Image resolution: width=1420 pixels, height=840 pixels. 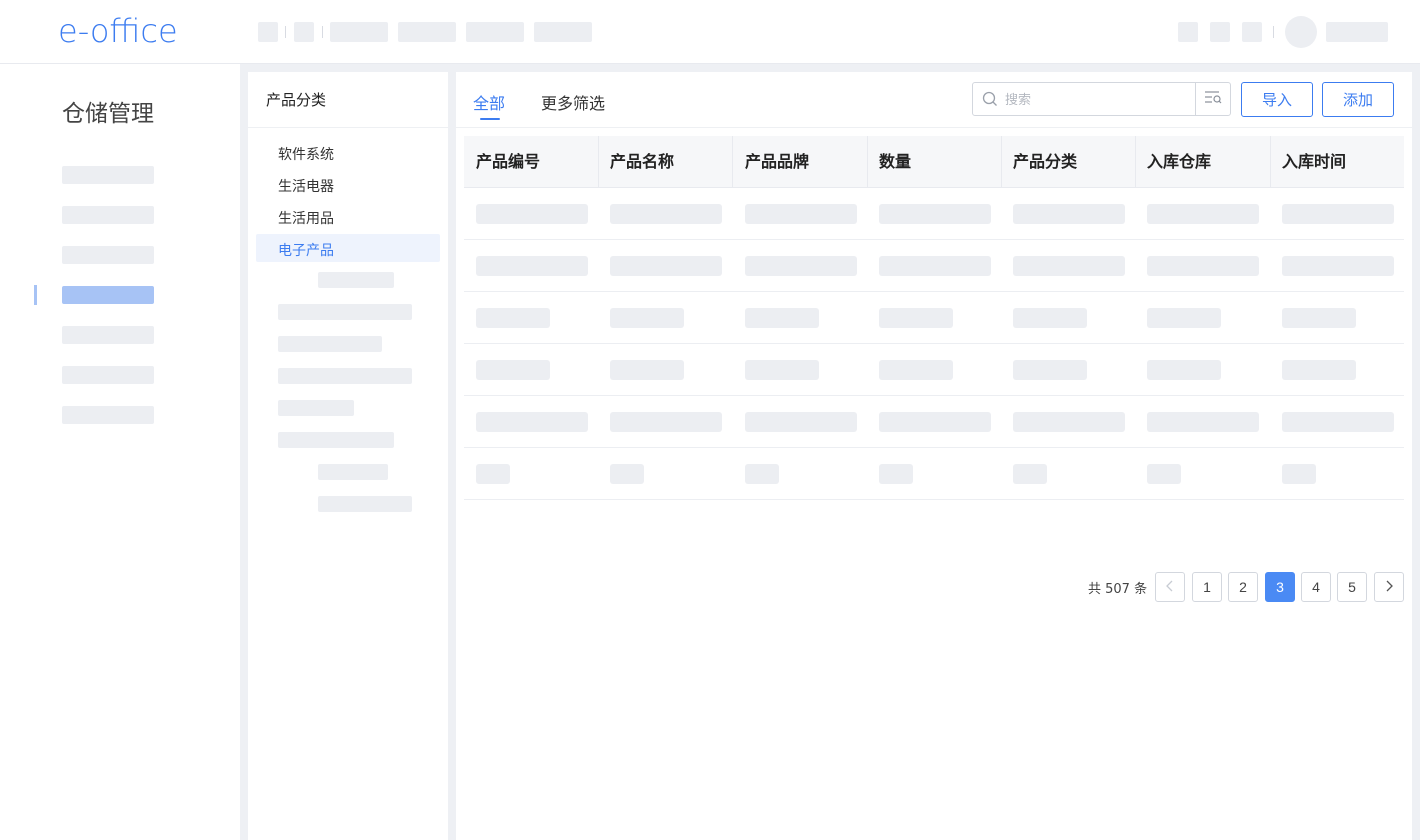 I want to click on column-header: 数量, so click(x=934, y=162).